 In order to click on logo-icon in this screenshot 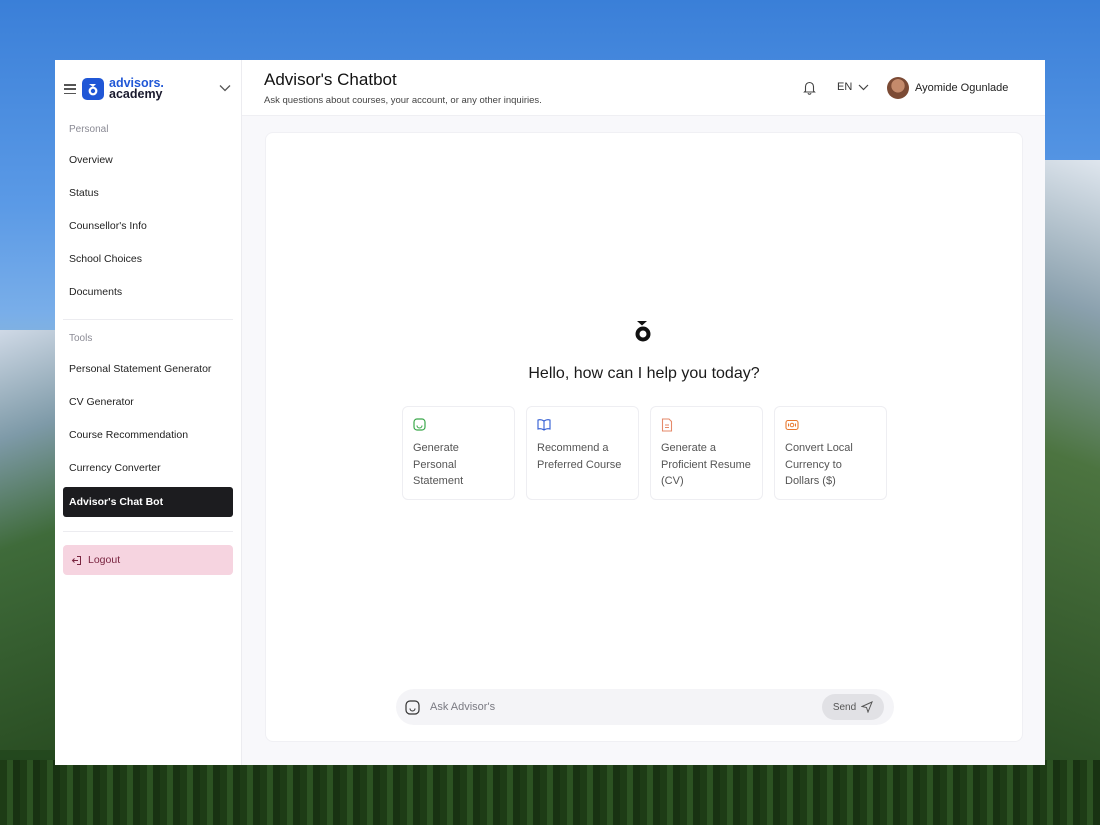, I will do `click(93, 89)`.